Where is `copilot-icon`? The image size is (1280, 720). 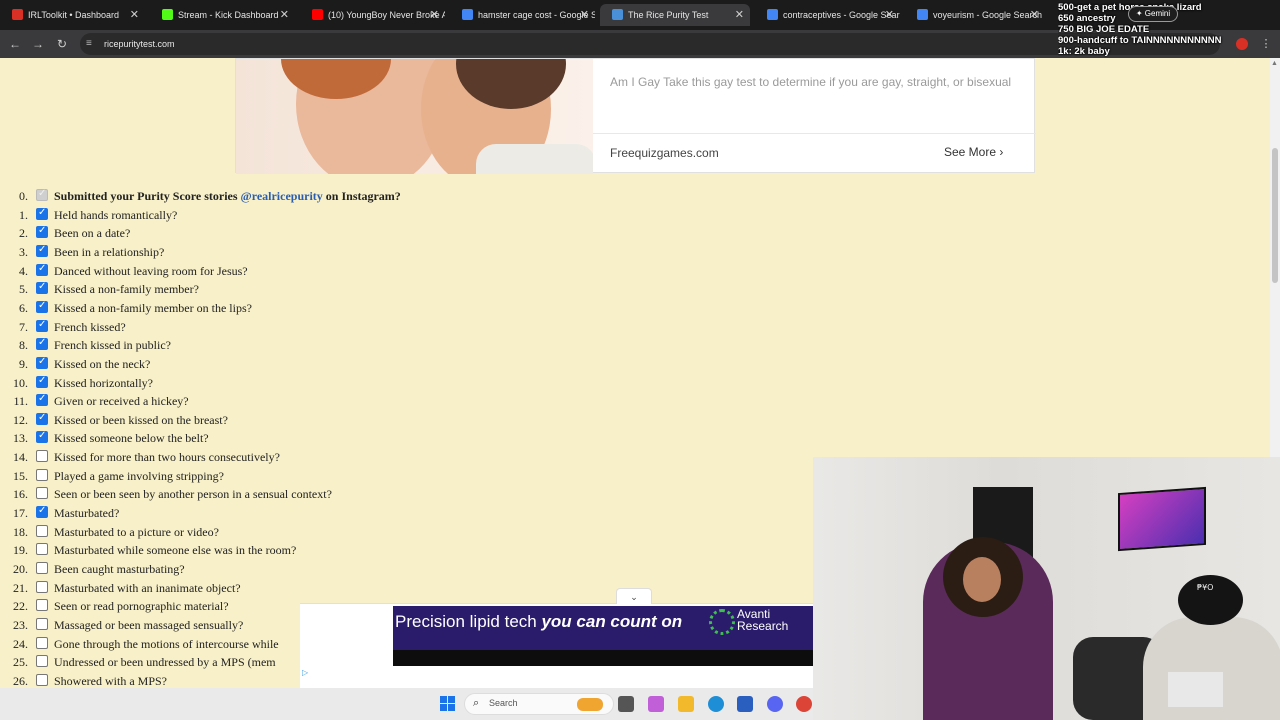 copilot-icon is located at coordinates (656, 704).